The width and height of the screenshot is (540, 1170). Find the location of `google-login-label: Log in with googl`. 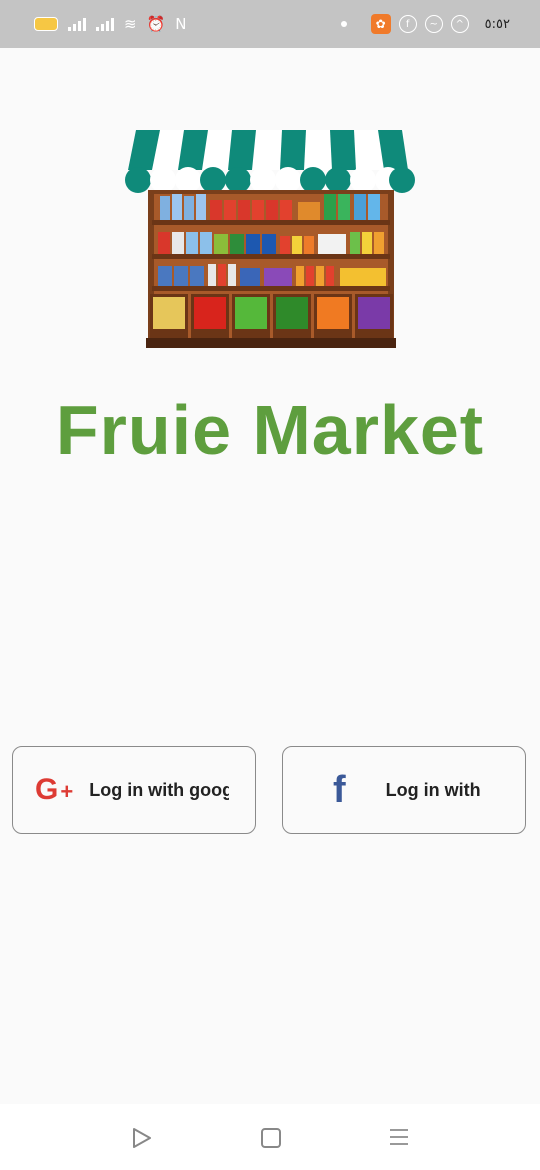

google-login-label: Log in with googl is located at coordinates (159, 789).